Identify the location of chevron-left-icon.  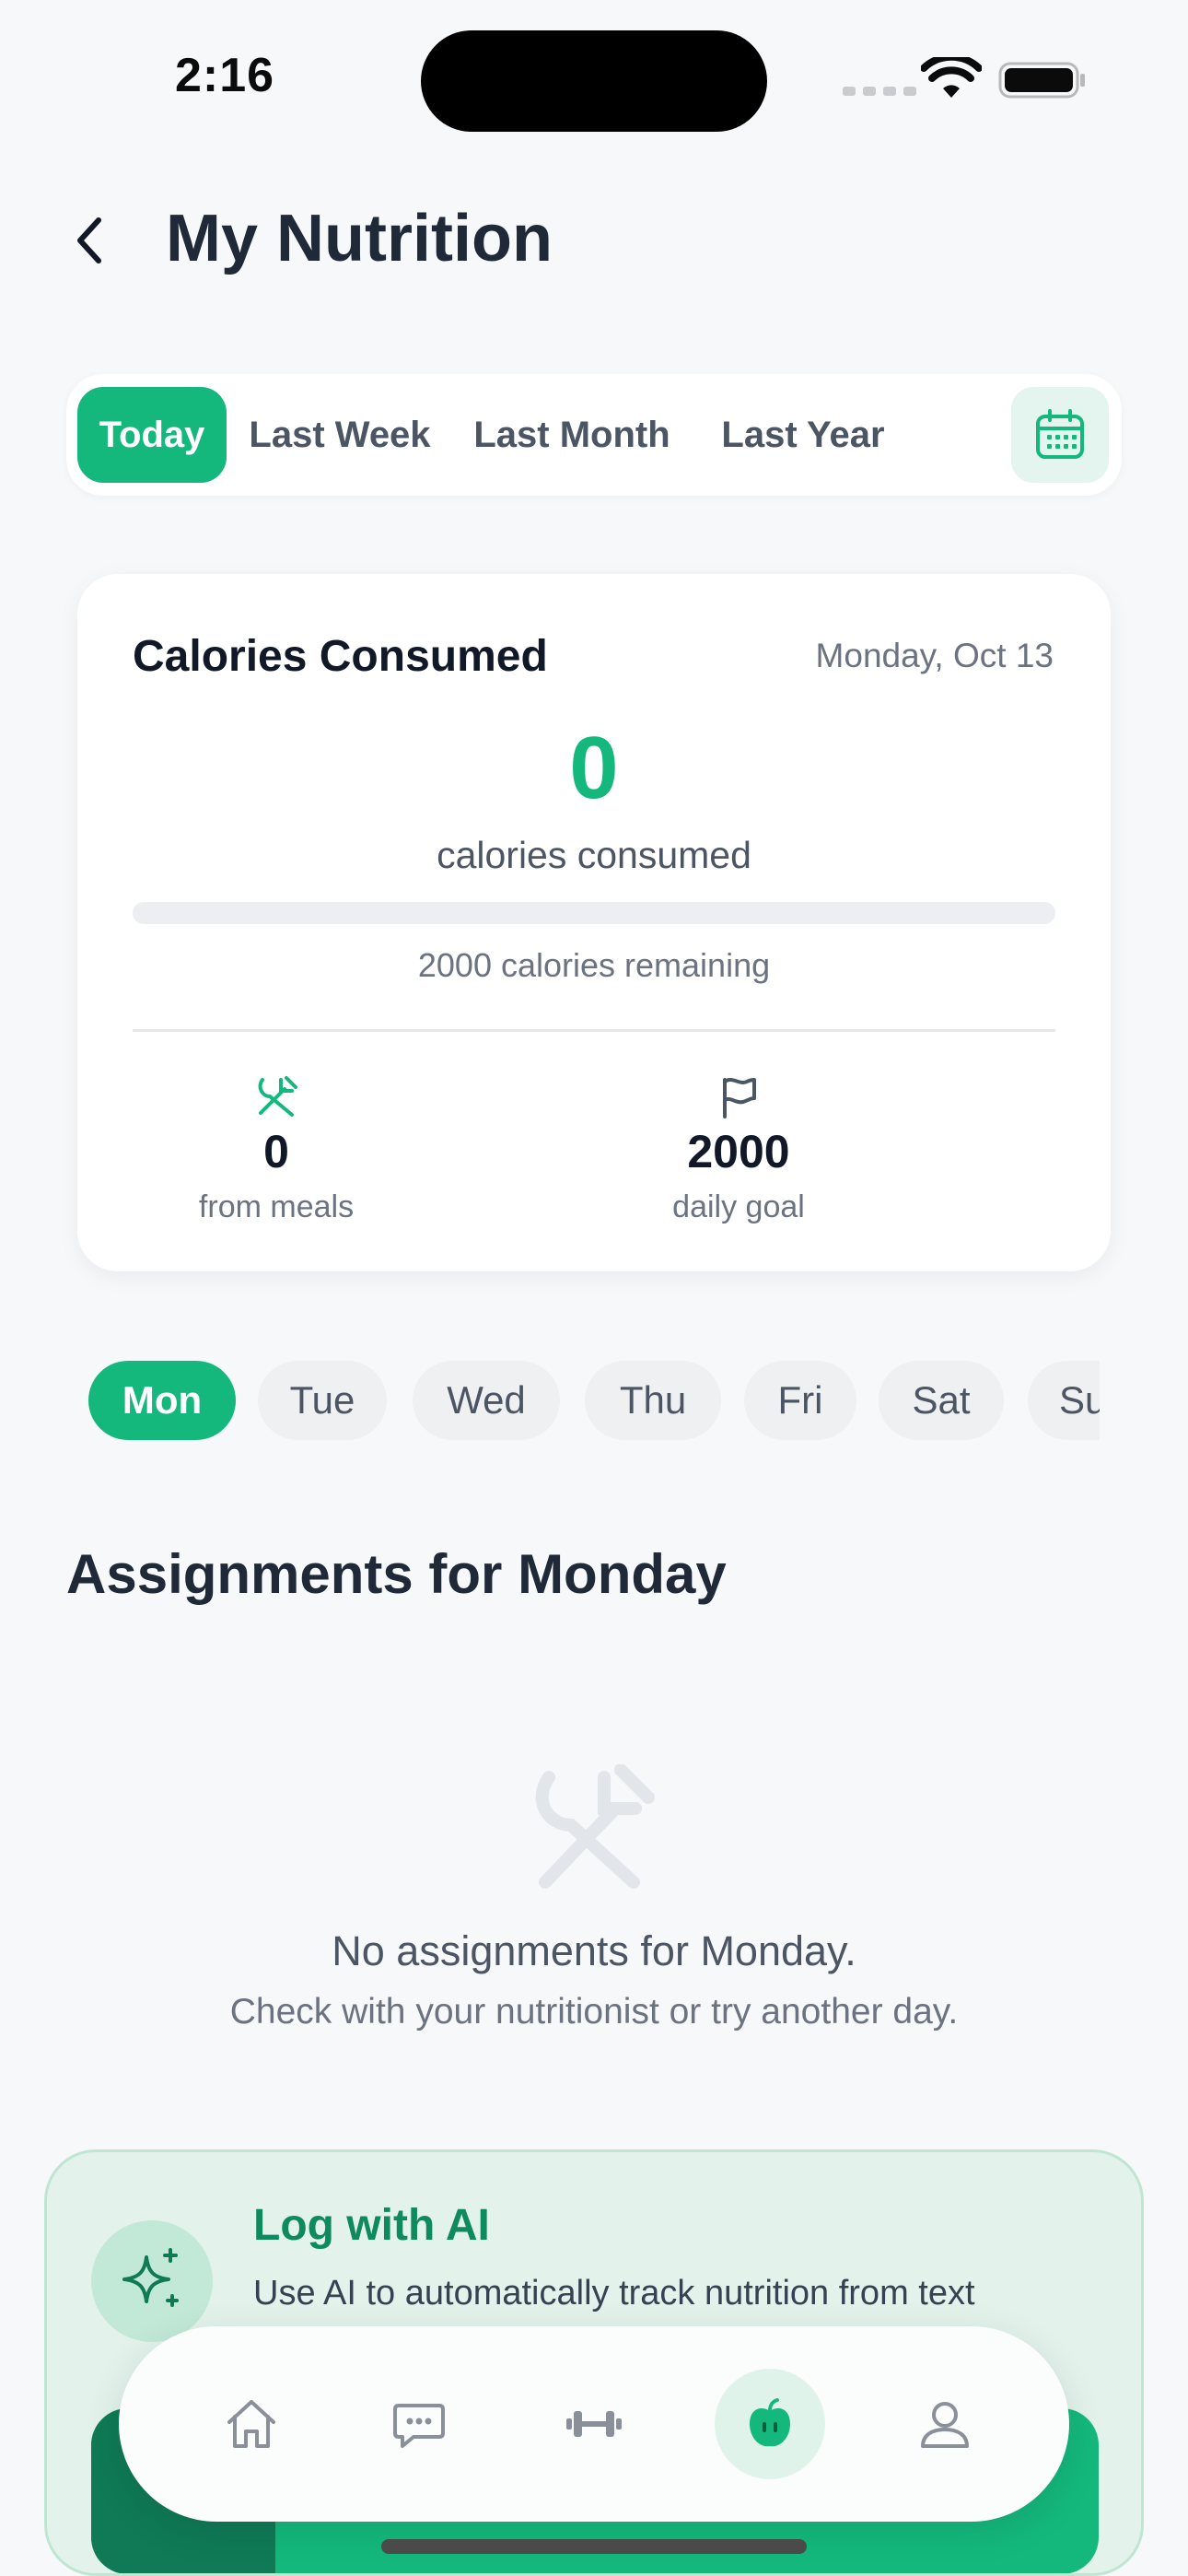
(89, 240).